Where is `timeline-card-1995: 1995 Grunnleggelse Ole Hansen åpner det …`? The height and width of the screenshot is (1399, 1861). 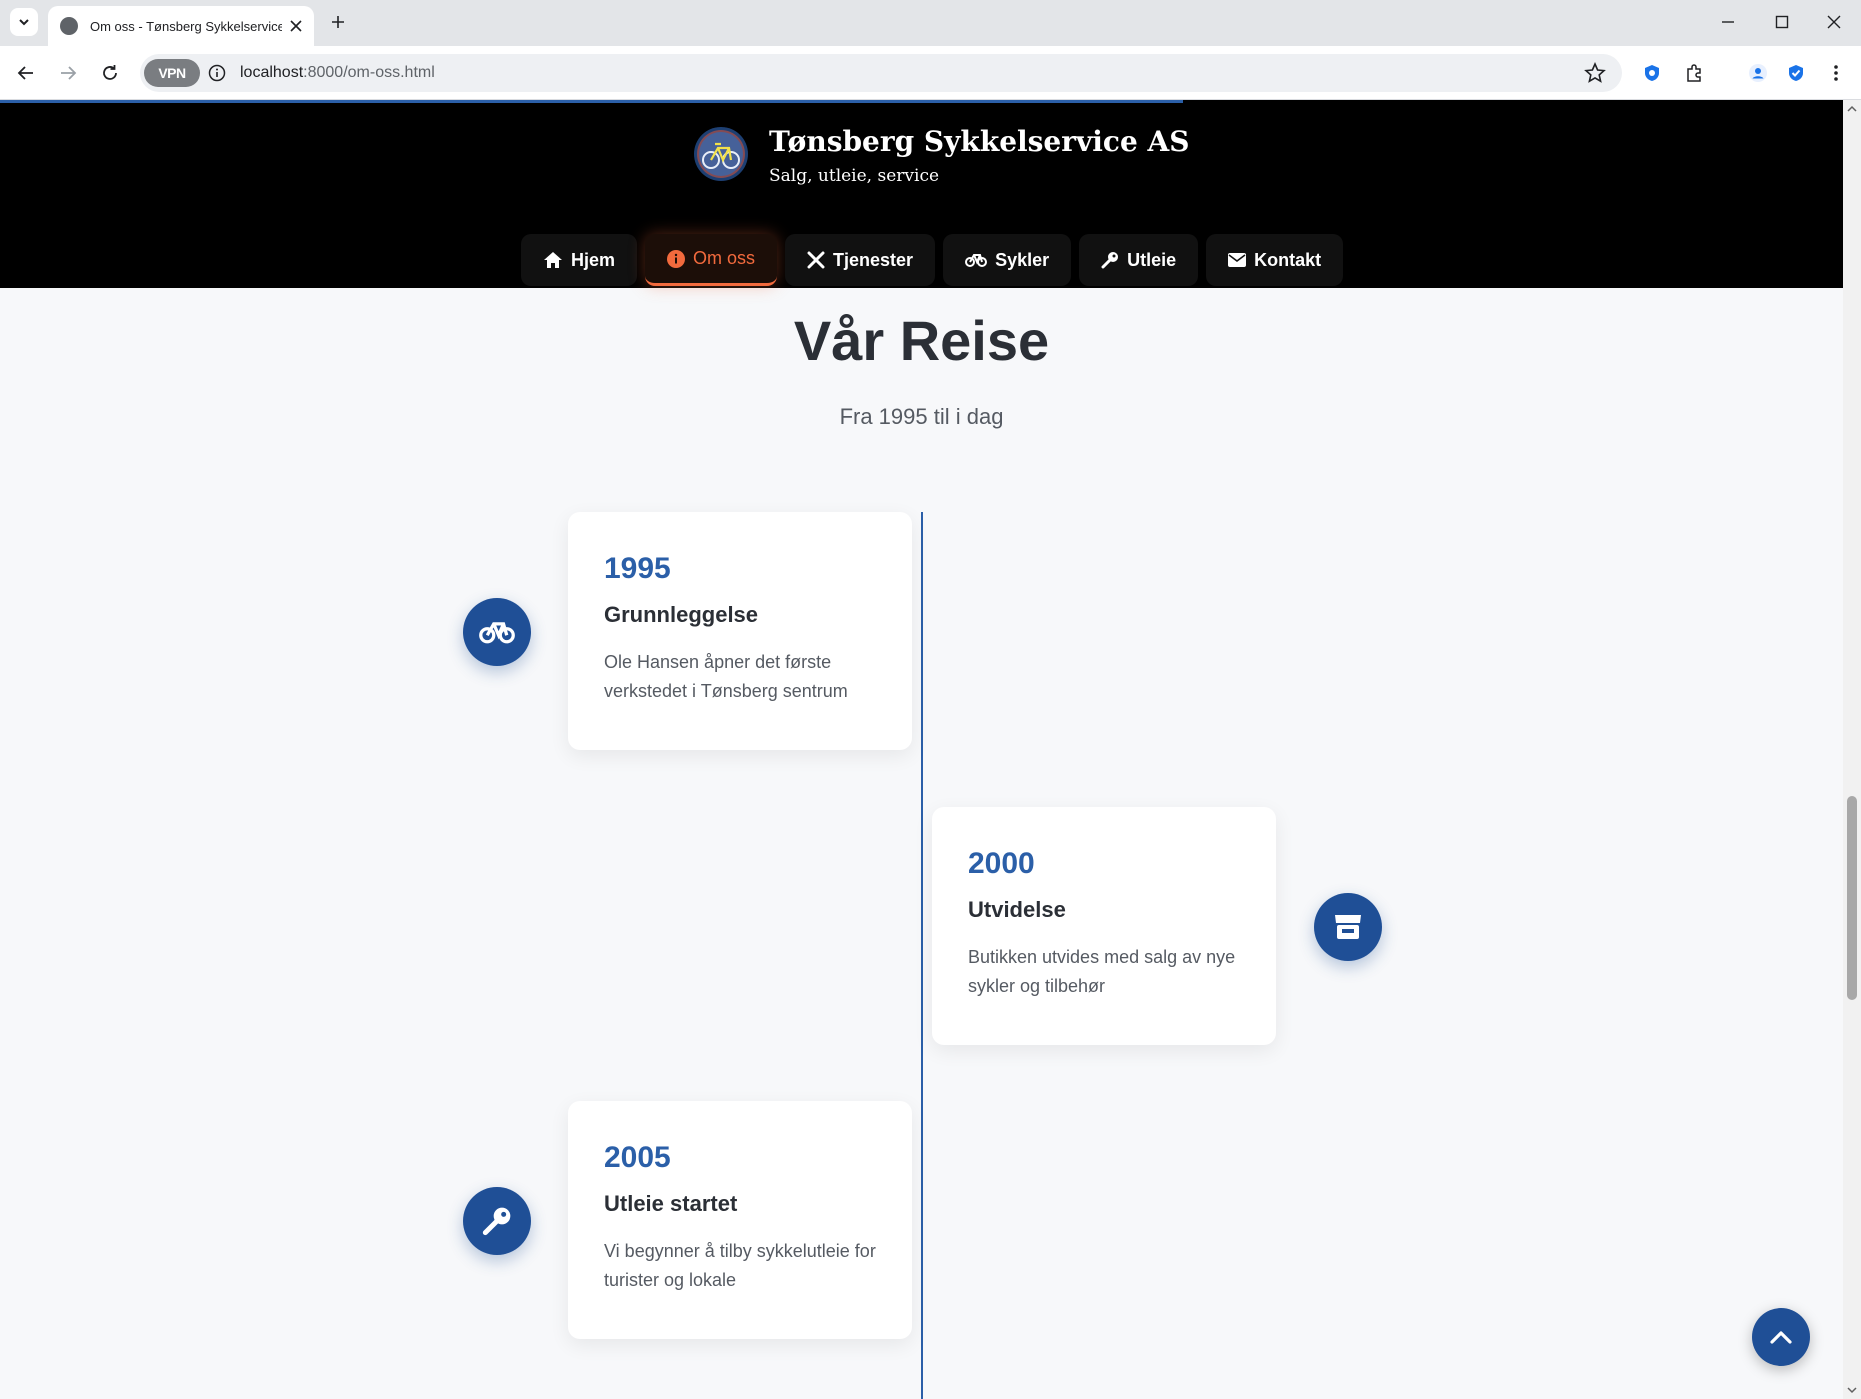 timeline-card-1995: 1995 Grunnleggelse Ole Hansen åpner det … is located at coordinates (740, 631).